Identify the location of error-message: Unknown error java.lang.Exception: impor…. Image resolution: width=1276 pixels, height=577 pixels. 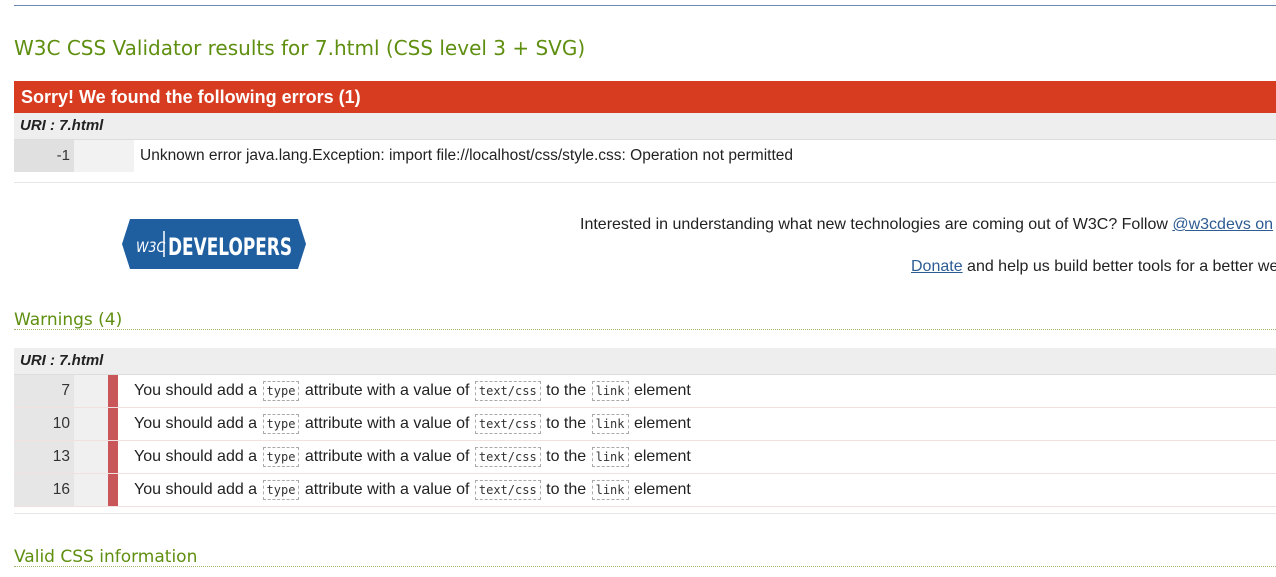
(467, 155).